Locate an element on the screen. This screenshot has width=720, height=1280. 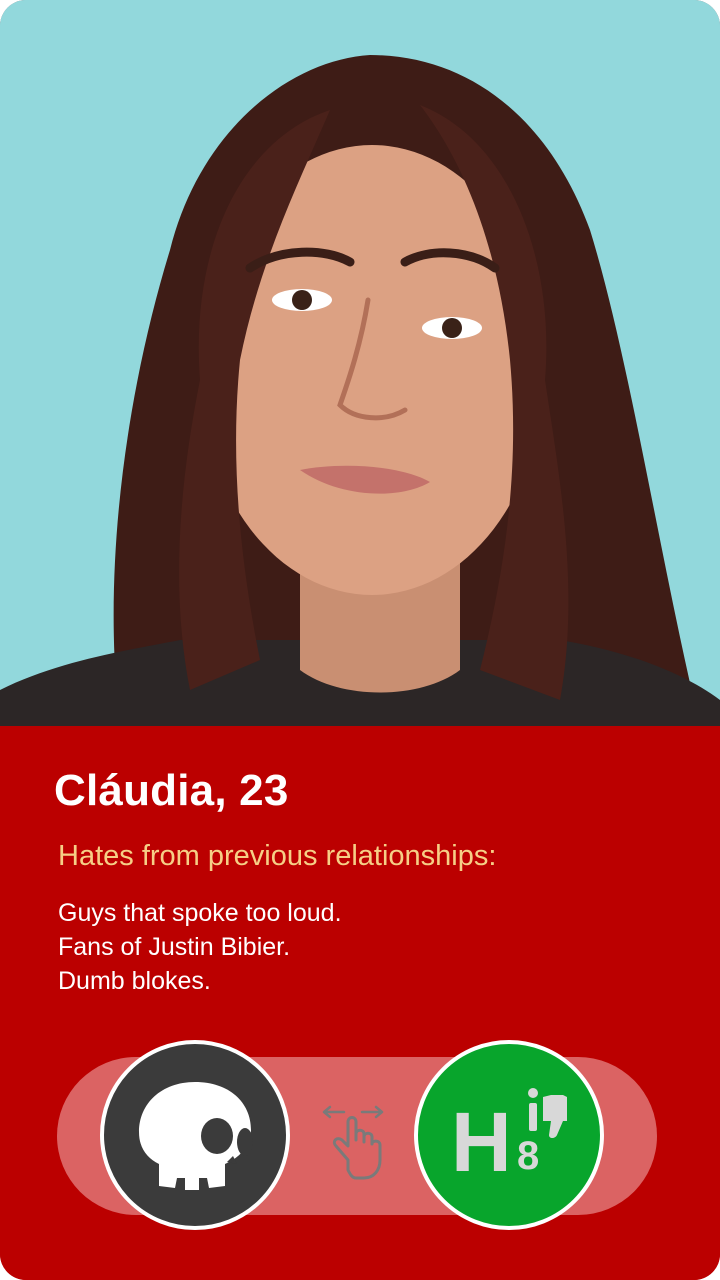
hate-button: H 8 is located at coordinates (509, 1135).